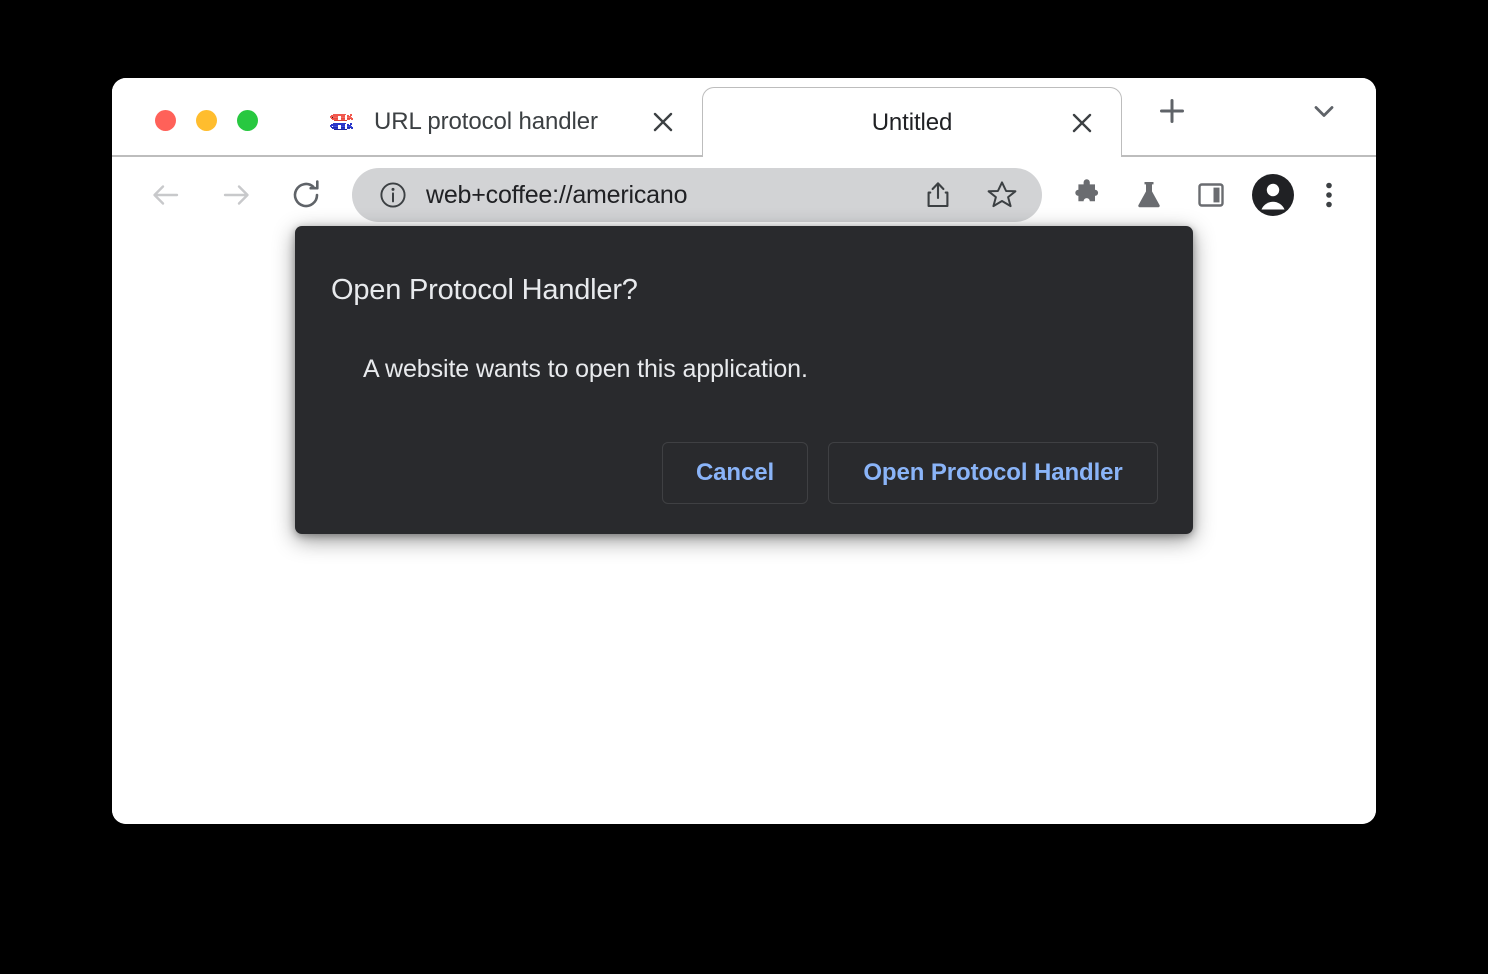  I want to click on window-maximize-button, so click(247, 120).